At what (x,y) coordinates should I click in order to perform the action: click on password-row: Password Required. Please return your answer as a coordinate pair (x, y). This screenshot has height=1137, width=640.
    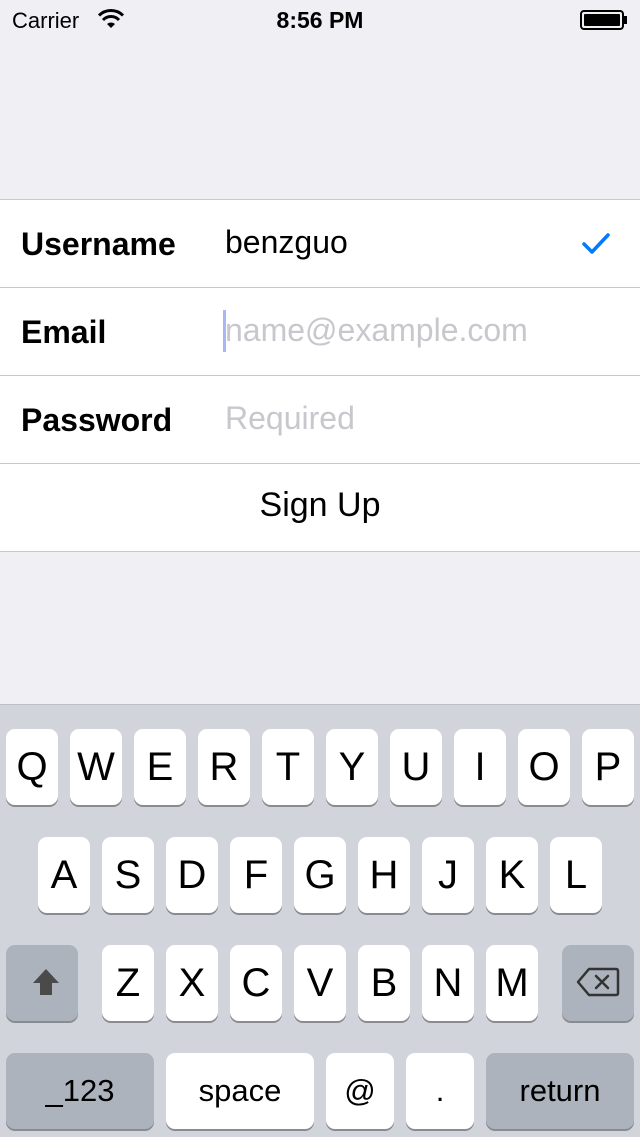
    Looking at the image, I should click on (320, 420).